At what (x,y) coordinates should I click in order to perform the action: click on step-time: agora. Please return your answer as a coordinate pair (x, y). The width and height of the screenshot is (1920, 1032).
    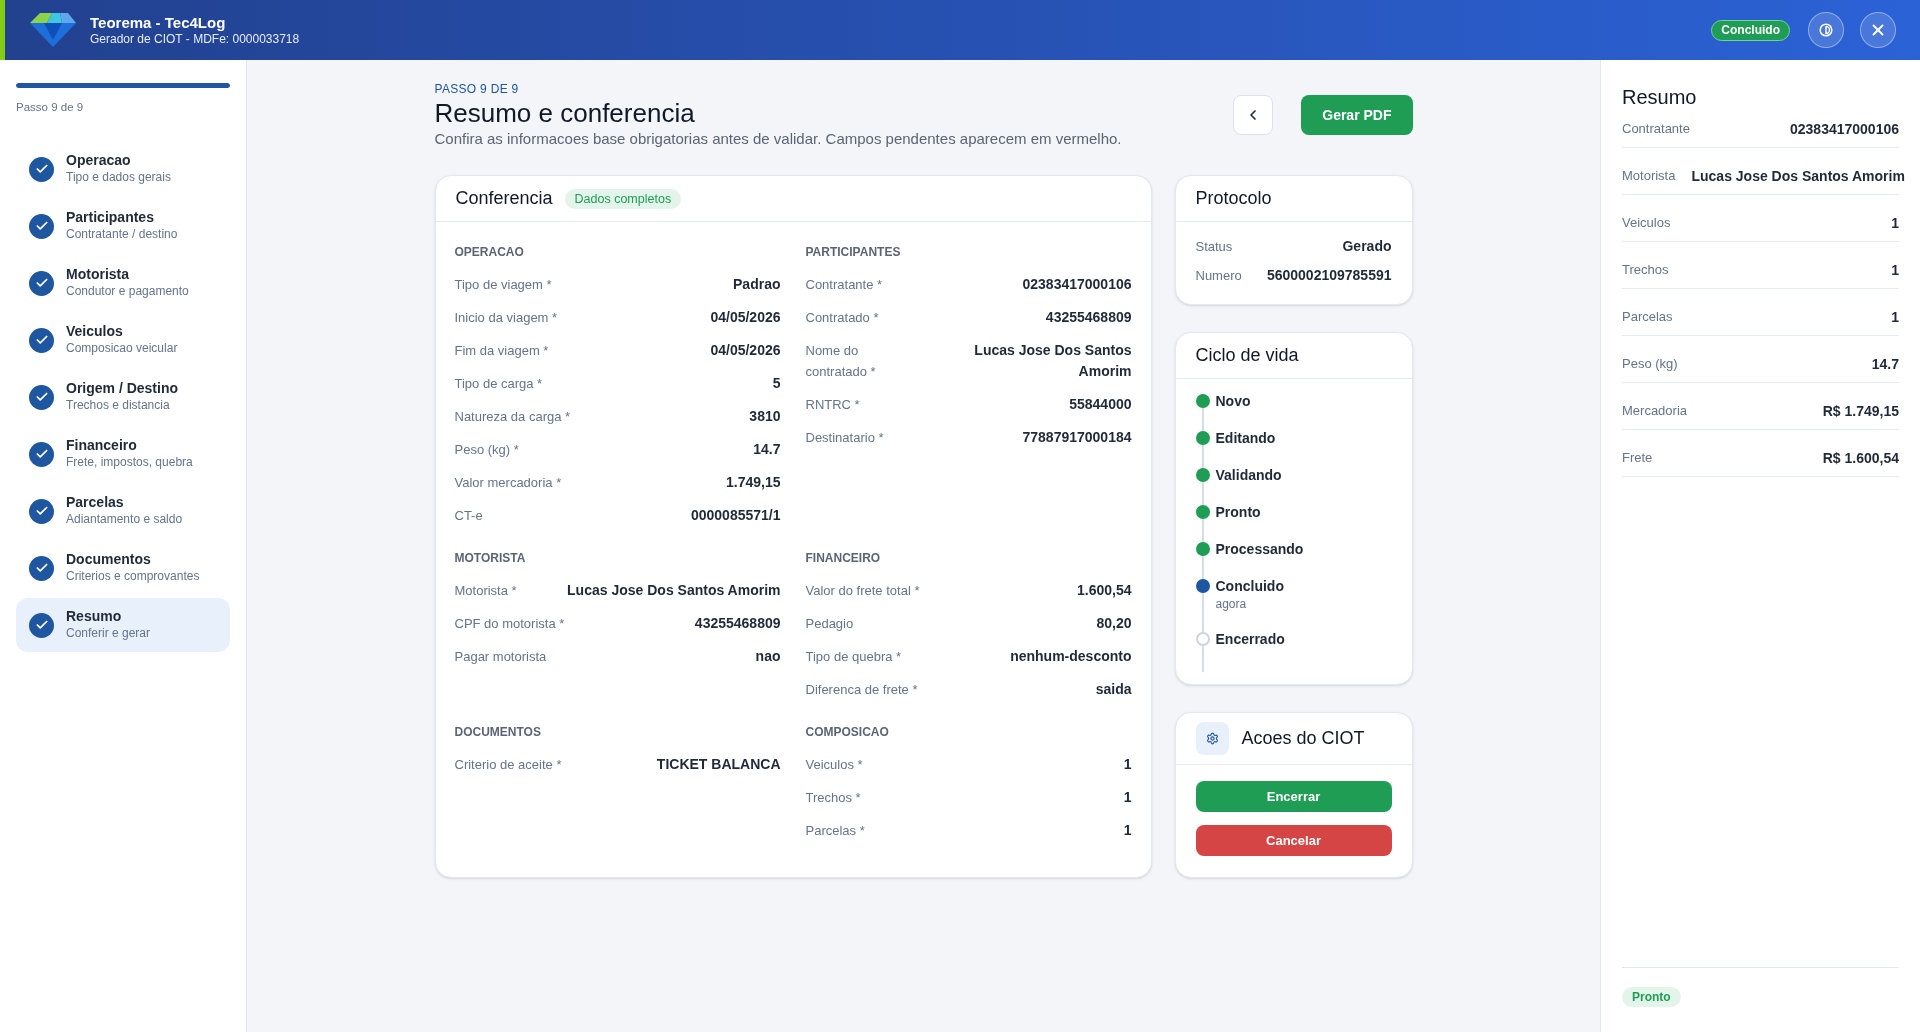
    Looking at the image, I should click on (1231, 604).